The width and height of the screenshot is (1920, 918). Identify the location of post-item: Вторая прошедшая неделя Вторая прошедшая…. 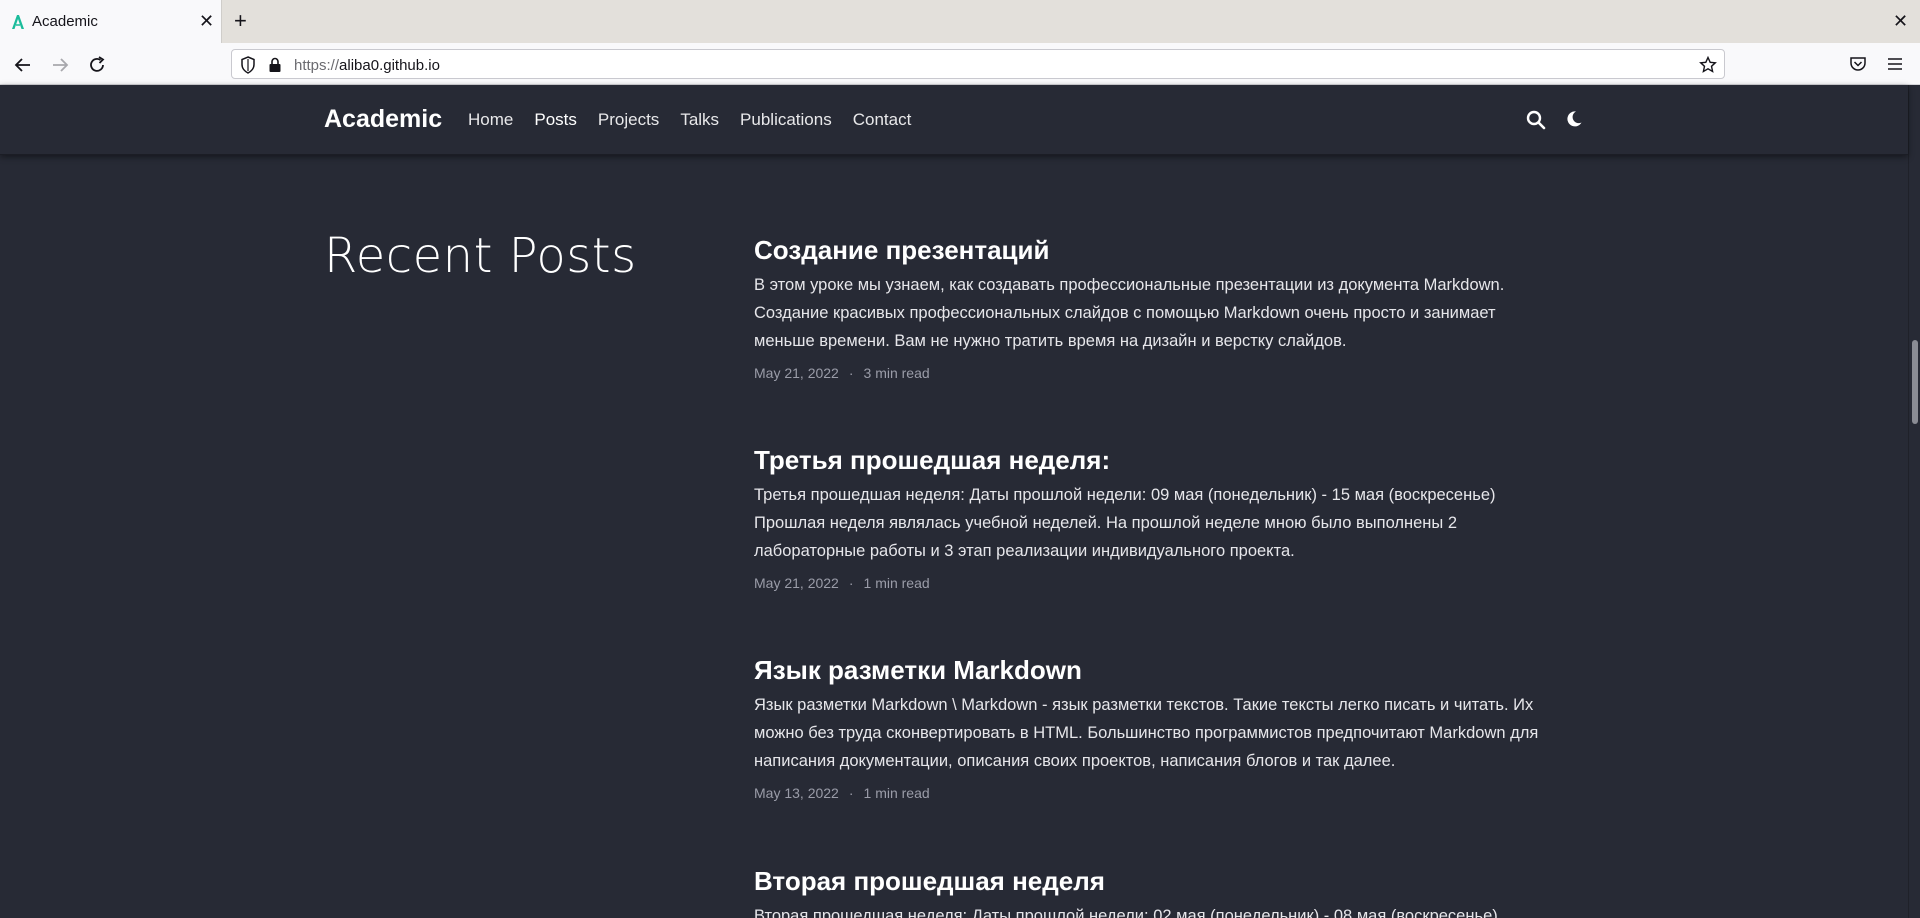
(1154, 891).